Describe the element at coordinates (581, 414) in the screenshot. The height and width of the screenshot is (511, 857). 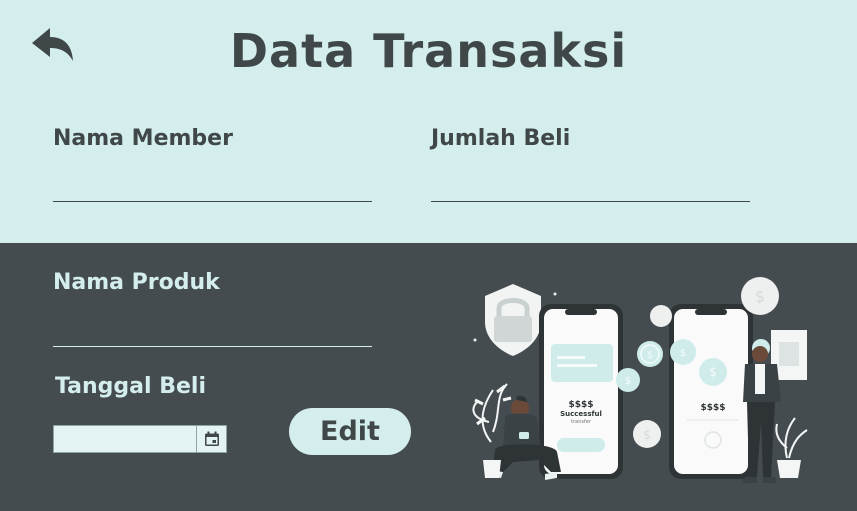
I see `phone-left-status: Successful` at that location.